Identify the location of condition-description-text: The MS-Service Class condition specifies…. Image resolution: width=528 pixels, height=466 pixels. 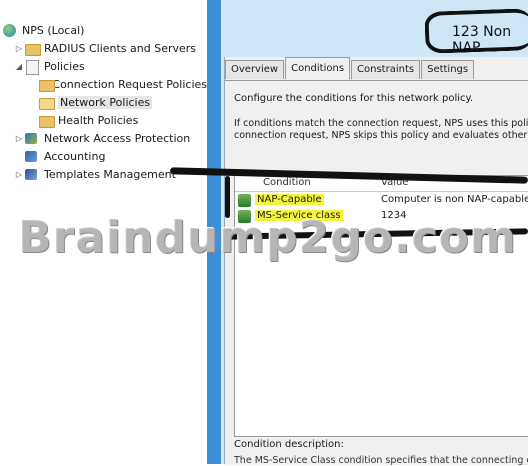
(381, 460).